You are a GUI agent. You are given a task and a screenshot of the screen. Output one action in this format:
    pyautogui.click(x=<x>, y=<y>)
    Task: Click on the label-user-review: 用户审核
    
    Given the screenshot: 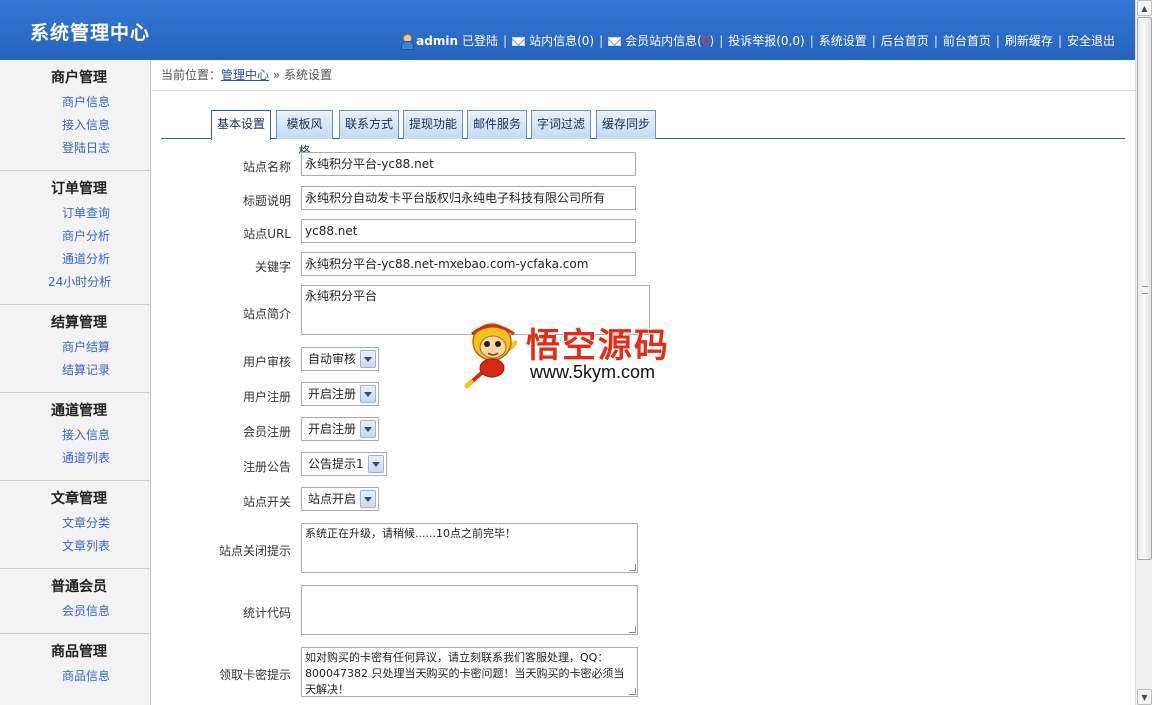 What is the action you would take?
    pyautogui.click(x=266, y=362)
    